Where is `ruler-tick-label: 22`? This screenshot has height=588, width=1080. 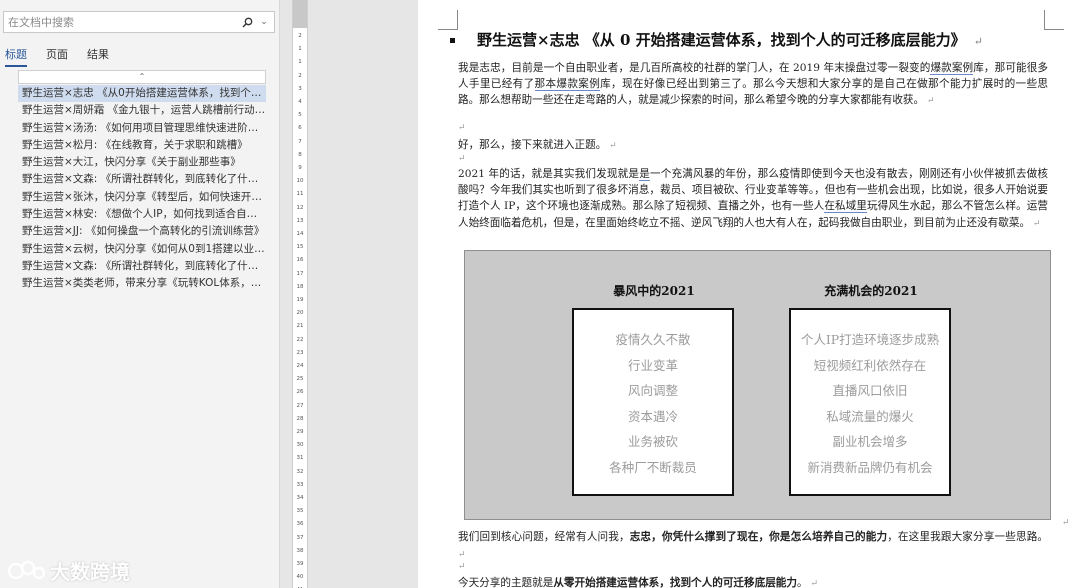
ruler-tick-label: 22 is located at coordinates (300, 339).